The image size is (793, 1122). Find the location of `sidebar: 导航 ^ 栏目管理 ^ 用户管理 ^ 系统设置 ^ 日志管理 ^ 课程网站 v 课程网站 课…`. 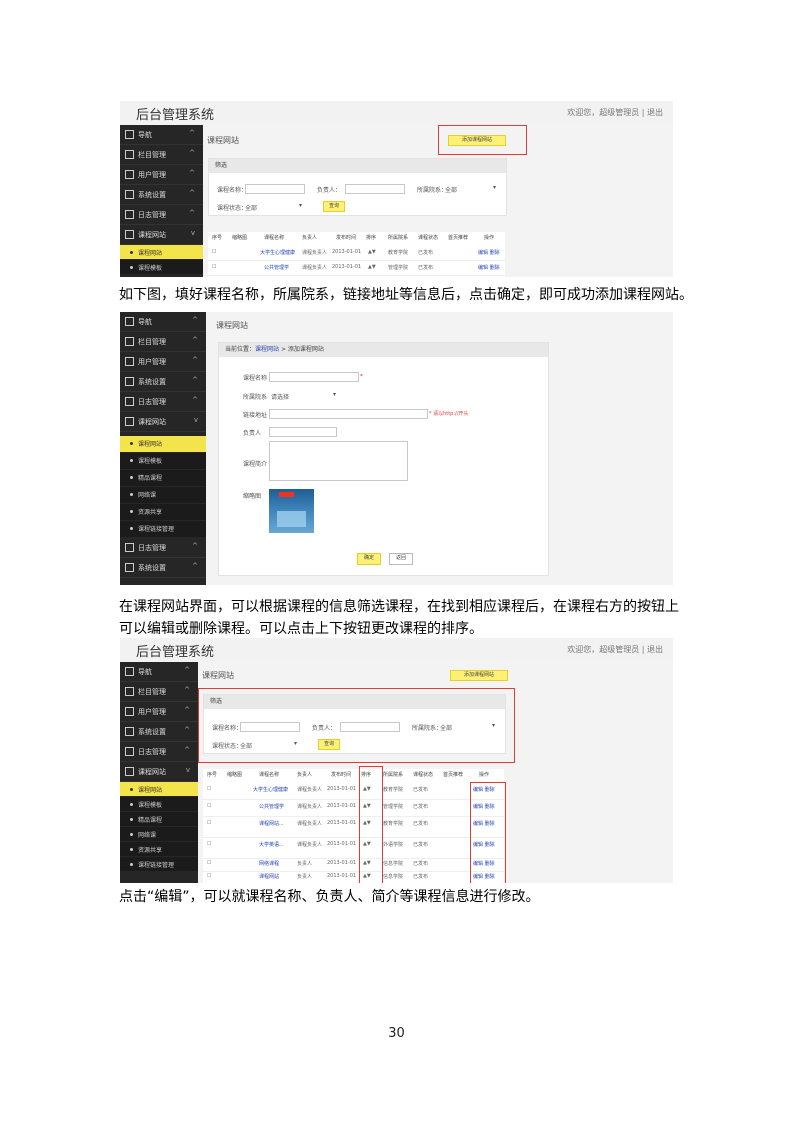

sidebar: 导航 ^ 栏目管理 ^ 用户管理 ^ 系统设置 ^ 日志管理 ^ 课程网站 v 课程网站 课… is located at coordinates (161, 201).